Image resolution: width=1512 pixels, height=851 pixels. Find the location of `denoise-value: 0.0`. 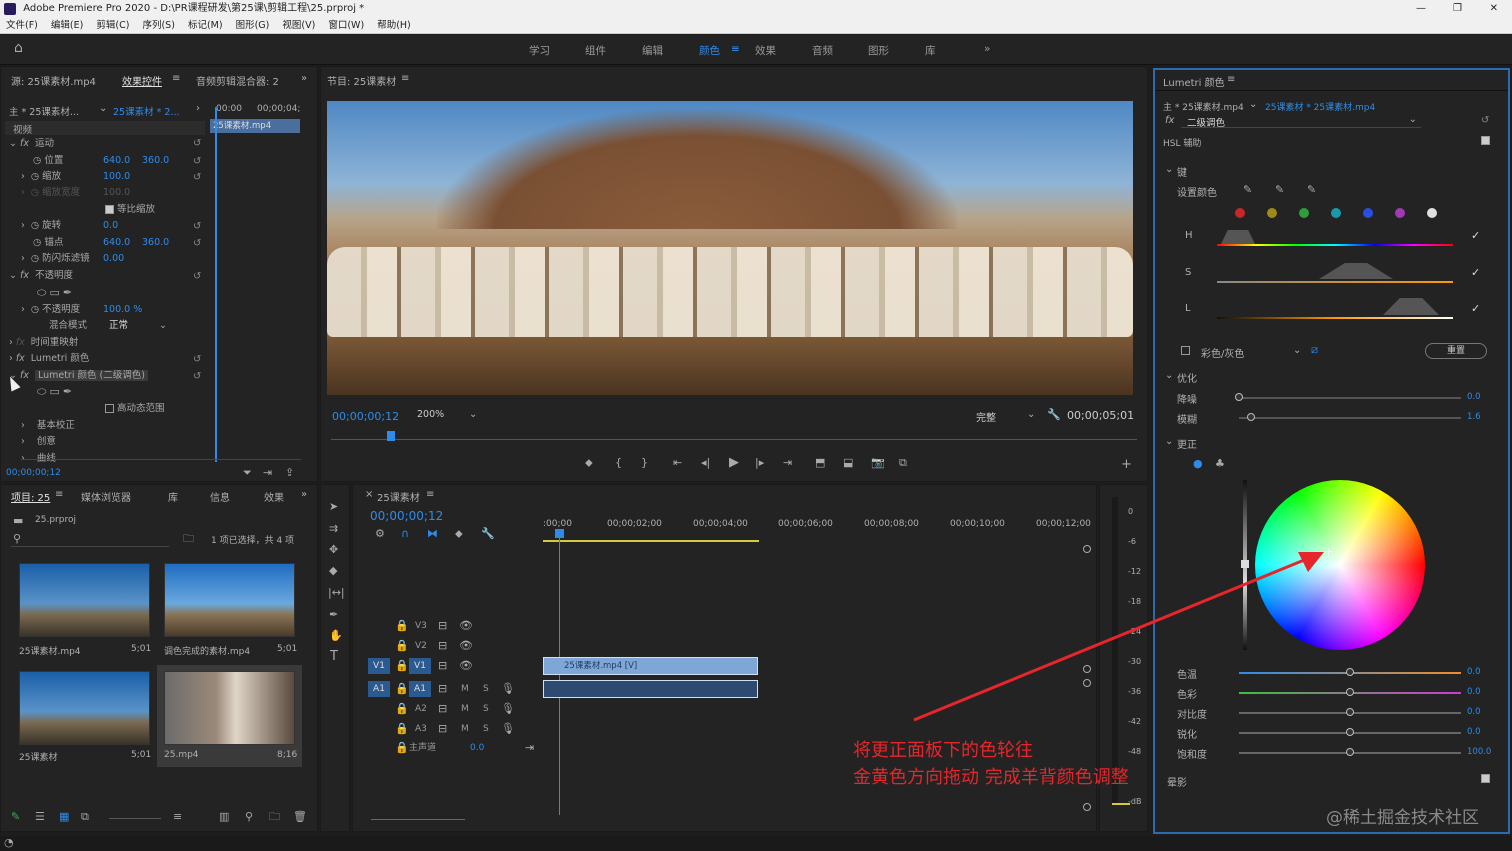

denoise-value: 0.0 is located at coordinates (1474, 397).